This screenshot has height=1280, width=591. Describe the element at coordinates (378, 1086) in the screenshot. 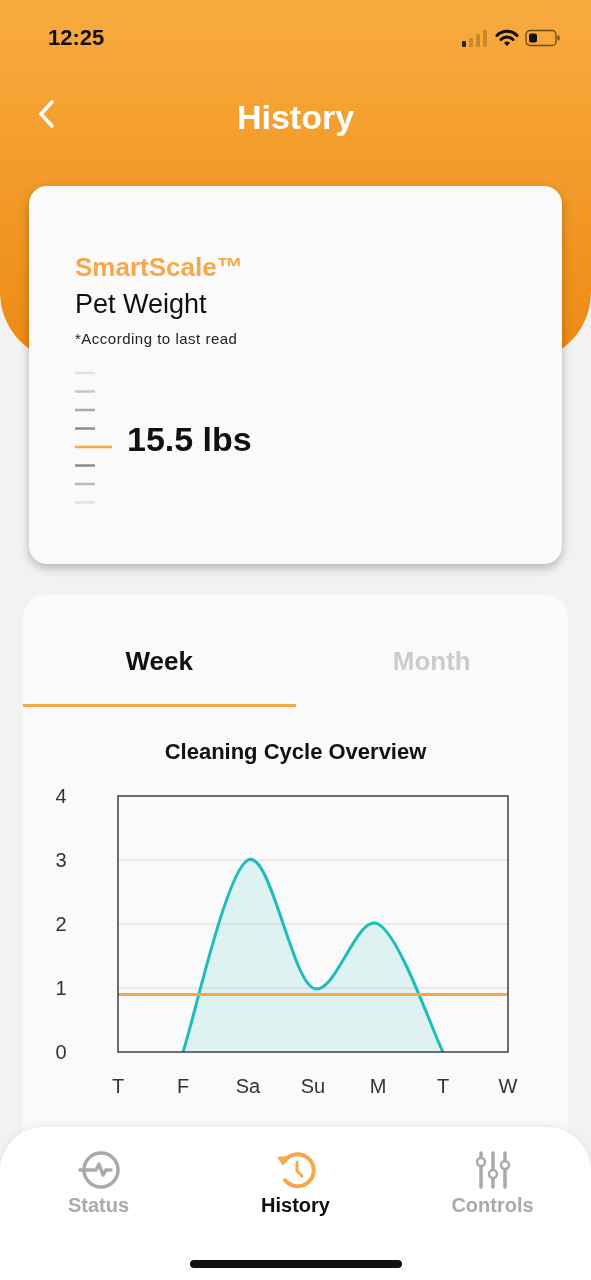

I see `x-tick-label: M` at that location.